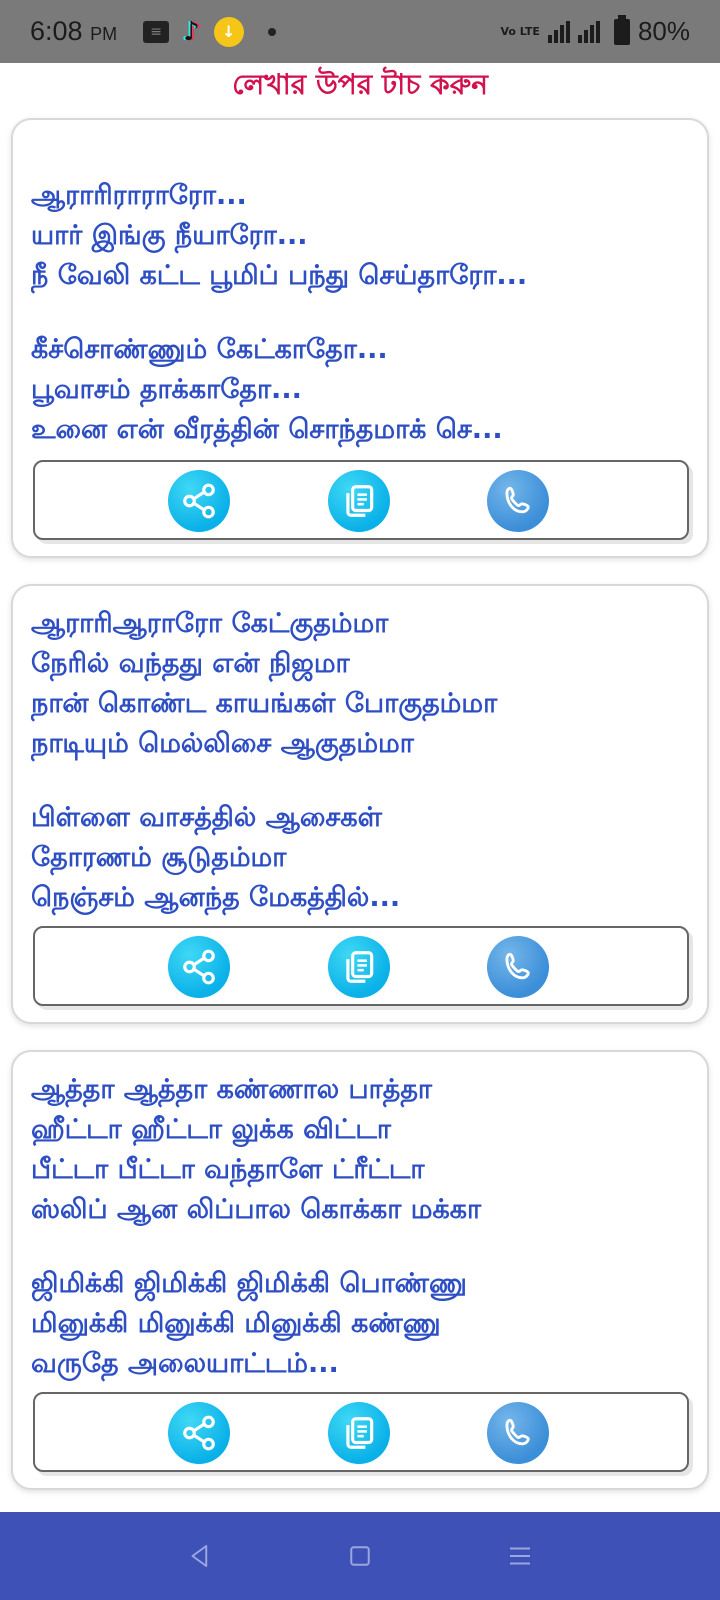  I want to click on lyric-line: மினுக்கி மினுக்கி மினுக்கி கண்ணு, so click(236, 1323).